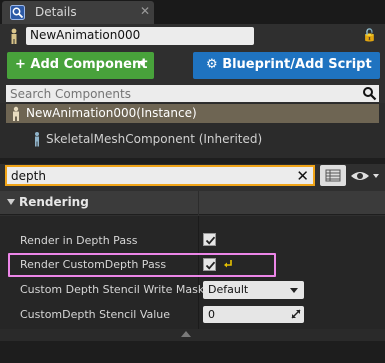  I want to click on tree-root-label: NewAnimation000(Instance), so click(111, 113).